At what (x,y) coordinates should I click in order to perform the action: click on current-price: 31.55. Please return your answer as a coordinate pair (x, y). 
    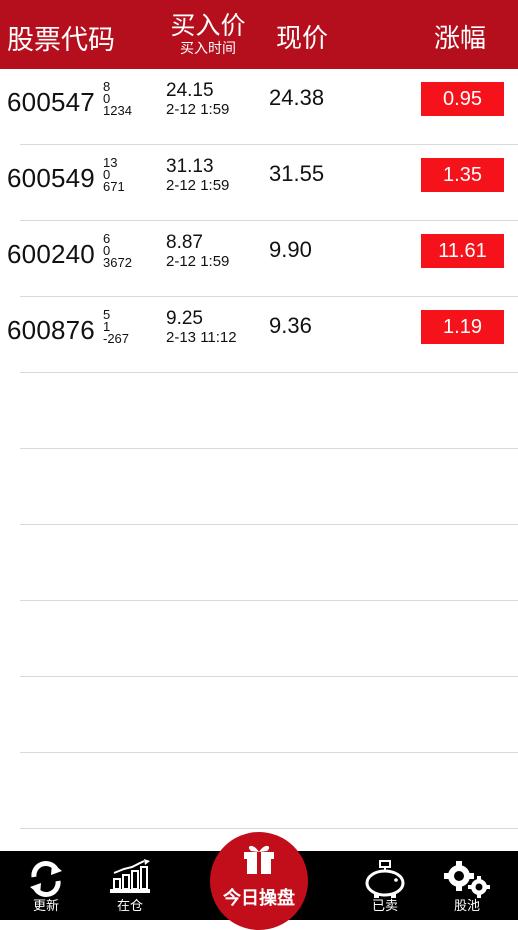
    Looking at the image, I should click on (297, 173).